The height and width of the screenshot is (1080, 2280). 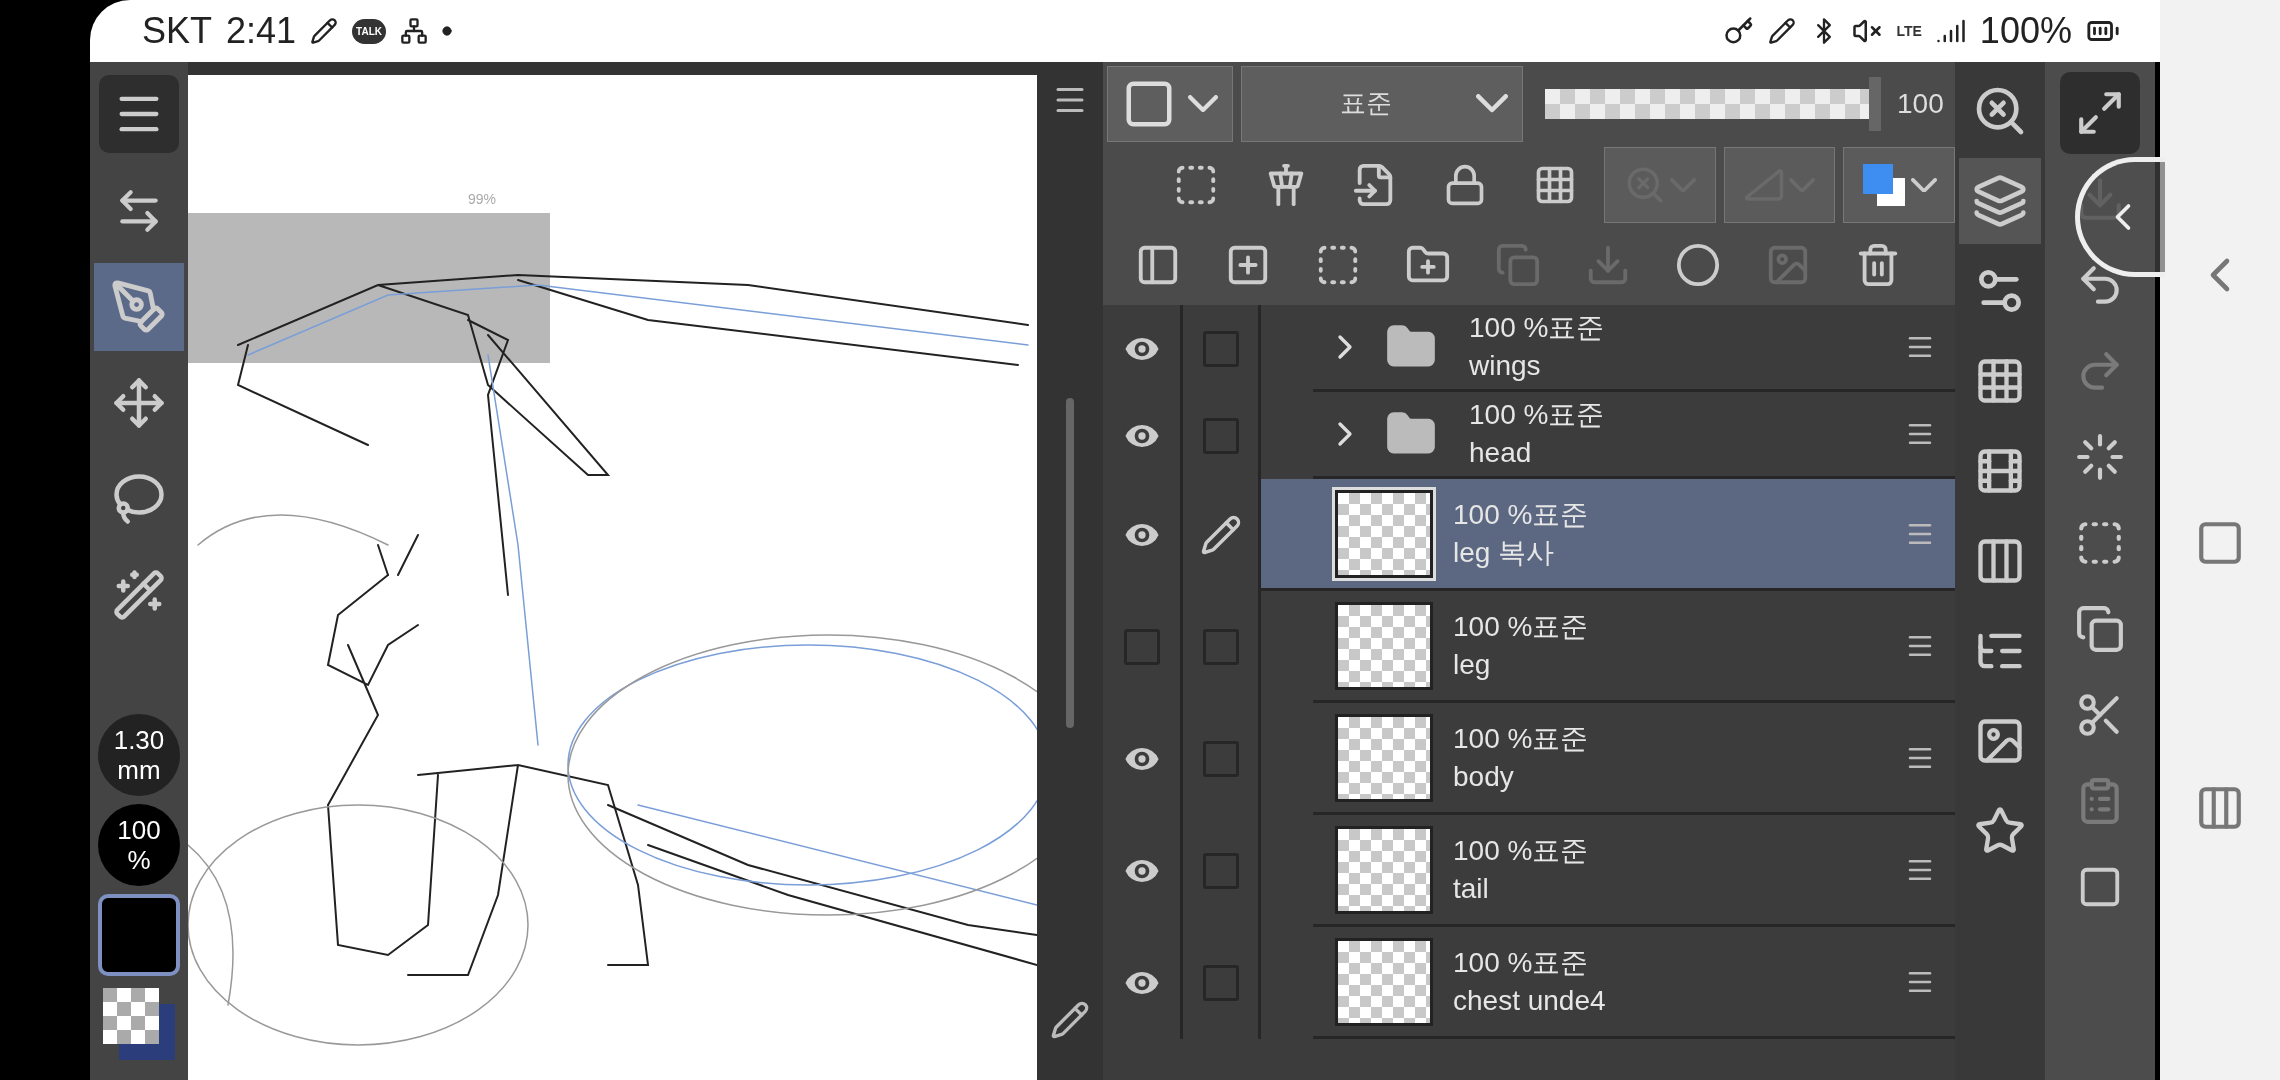 What do you see at coordinates (139, 499) in the screenshot?
I see `lasso-icon` at bounding box center [139, 499].